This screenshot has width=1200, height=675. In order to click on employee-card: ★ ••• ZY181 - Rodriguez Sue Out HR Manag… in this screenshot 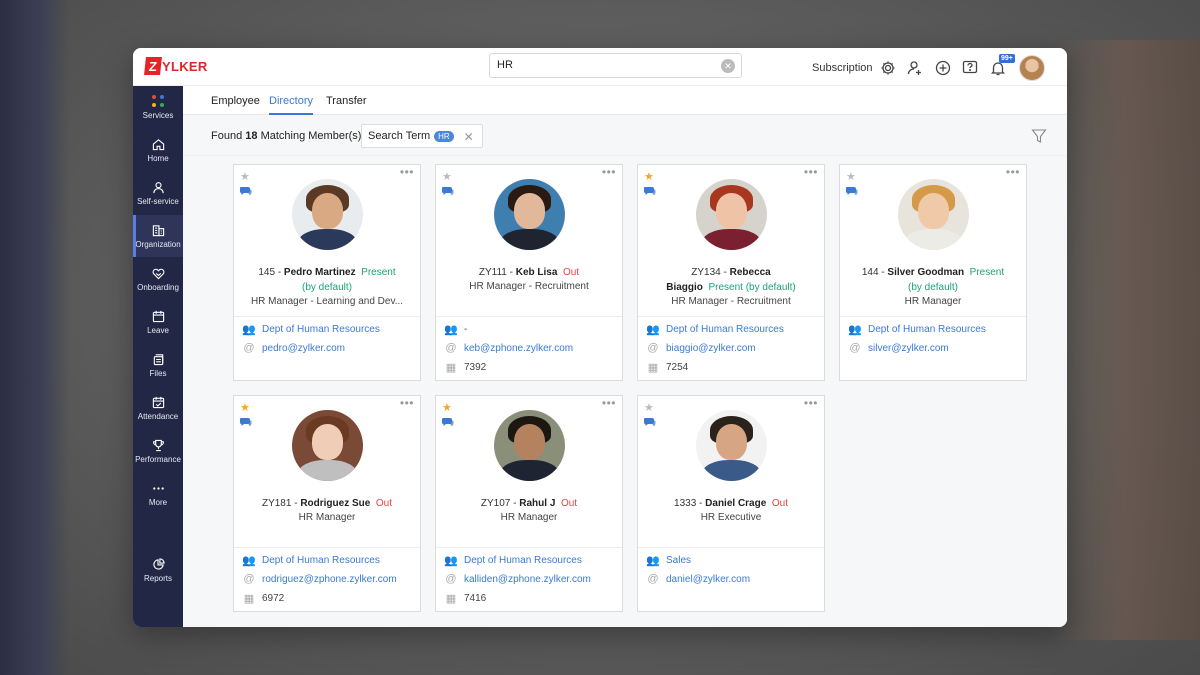, I will do `click(327, 503)`.